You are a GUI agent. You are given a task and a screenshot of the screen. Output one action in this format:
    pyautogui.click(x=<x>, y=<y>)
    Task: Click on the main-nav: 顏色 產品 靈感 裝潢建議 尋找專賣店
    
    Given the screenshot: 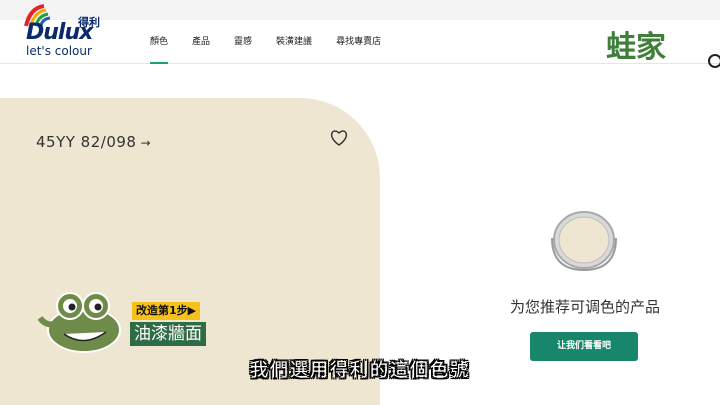 What is the action you would take?
    pyautogui.click(x=277, y=42)
    